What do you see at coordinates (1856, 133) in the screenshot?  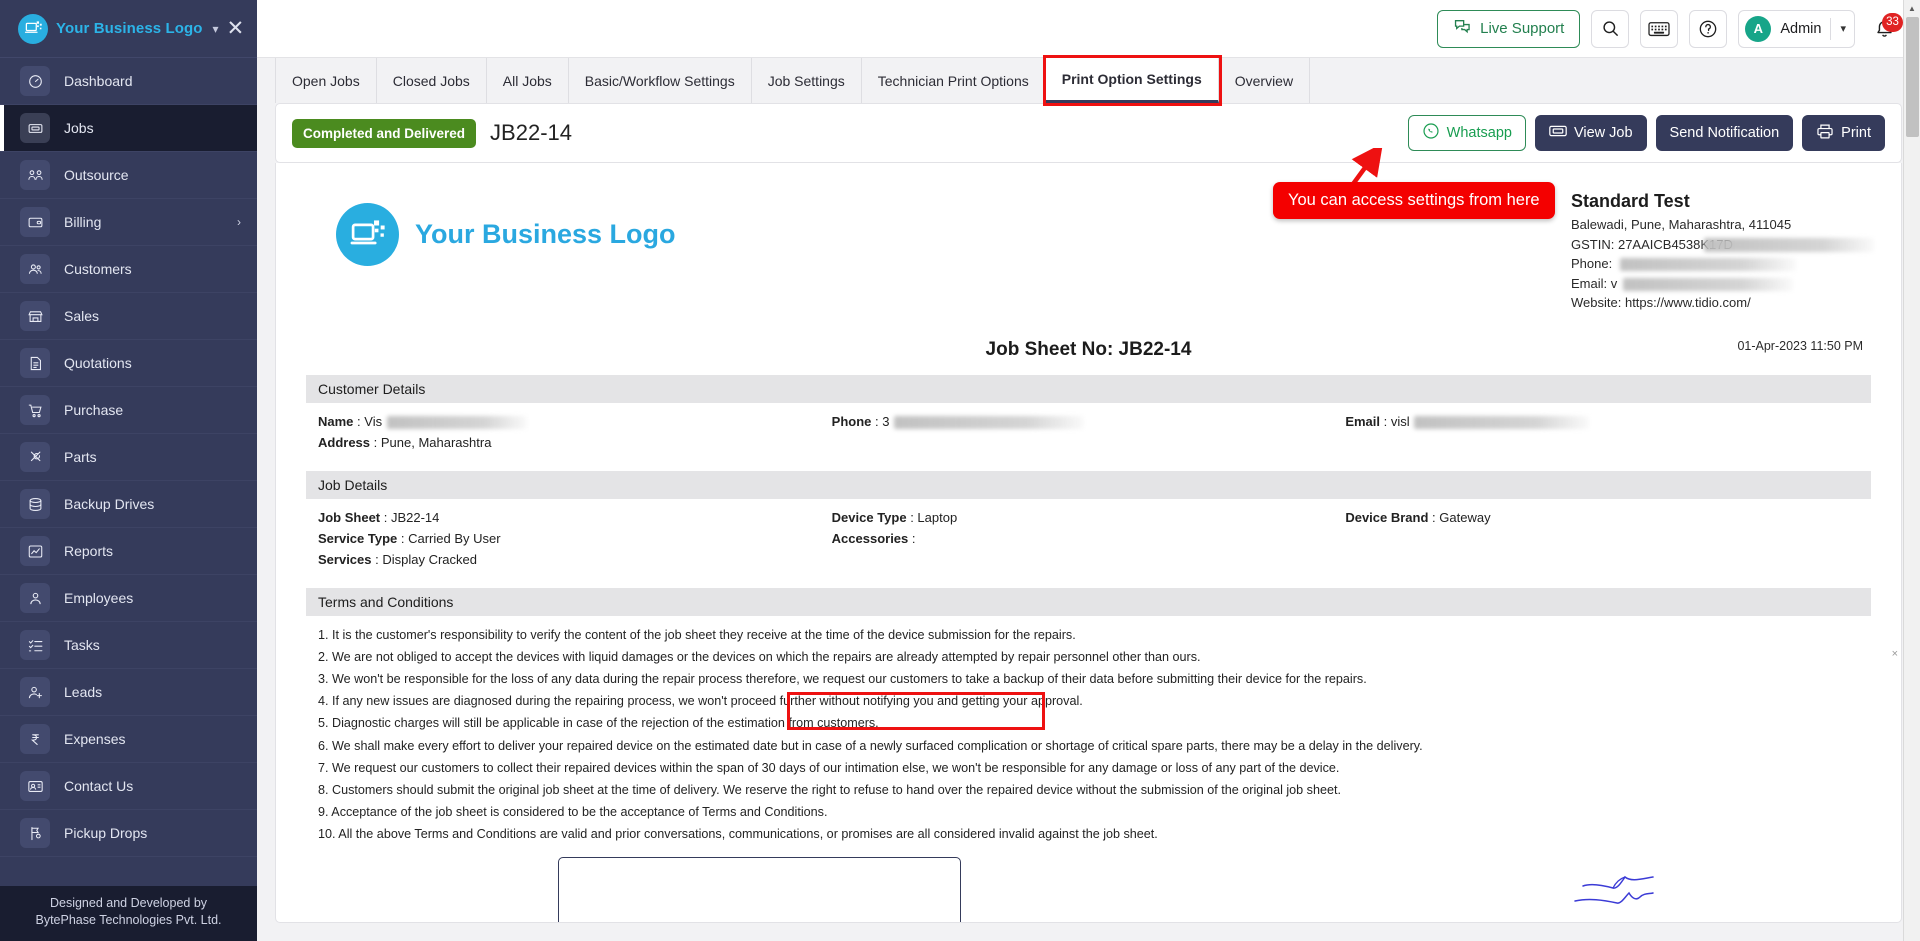 I see `print-label: Print` at bounding box center [1856, 133].